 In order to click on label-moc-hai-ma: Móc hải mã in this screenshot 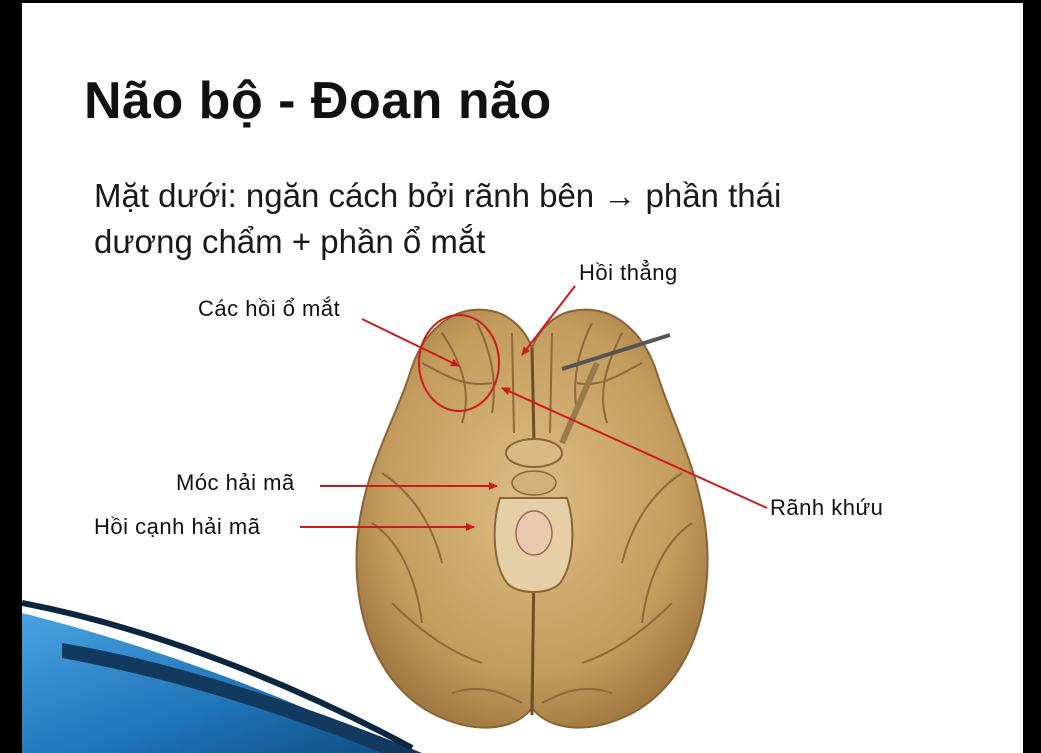, I will do `click(235, 482)`.